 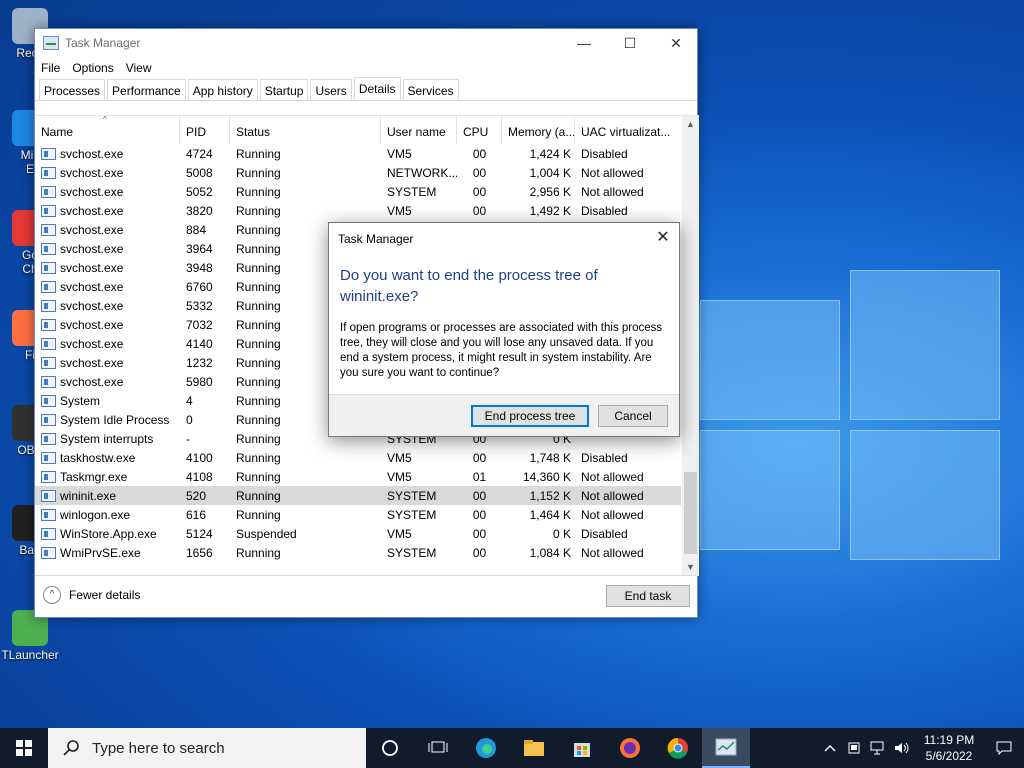 What do you see at coordinates (196, 514) in the screenshot?
I see `cell-pid: 616` at bounding box center [196, 514].